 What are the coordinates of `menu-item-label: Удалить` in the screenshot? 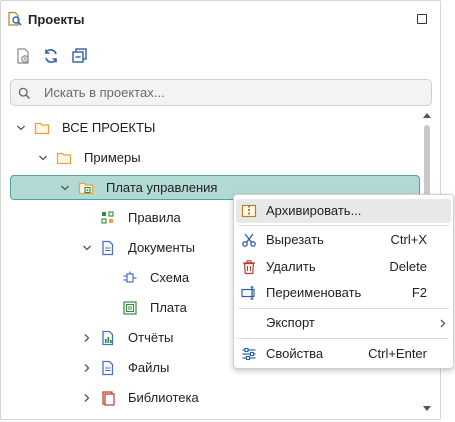 It's located at (291, 266).